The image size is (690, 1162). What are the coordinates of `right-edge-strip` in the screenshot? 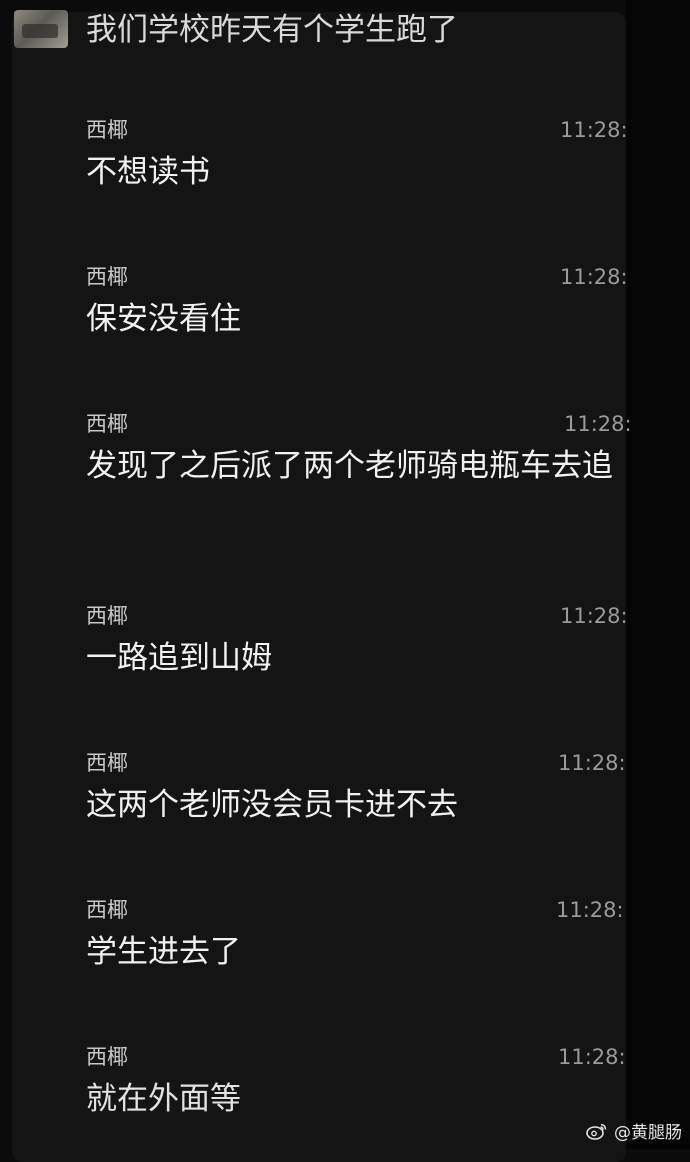 It's located at (658, 574).